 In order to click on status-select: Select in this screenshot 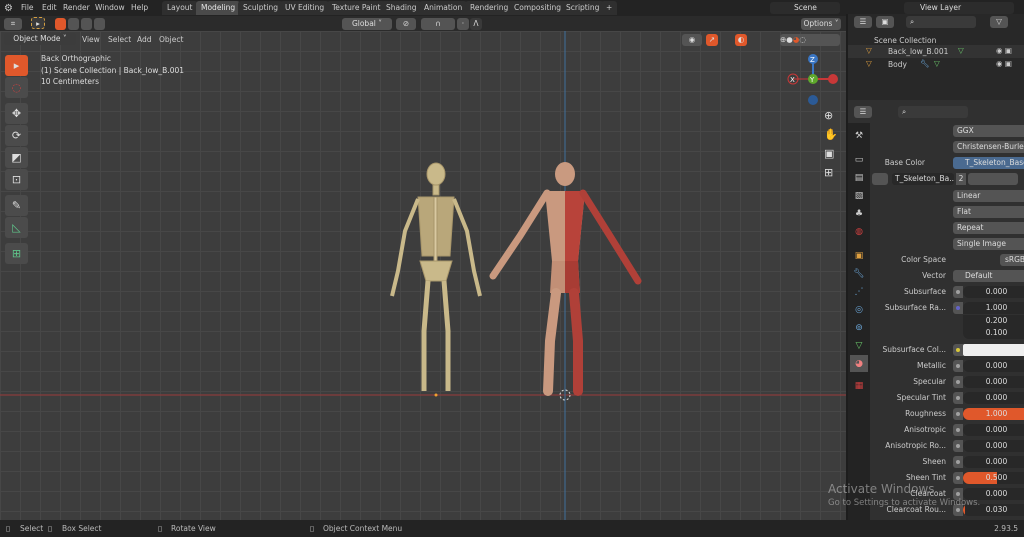, I will do `click(32, 528)`.